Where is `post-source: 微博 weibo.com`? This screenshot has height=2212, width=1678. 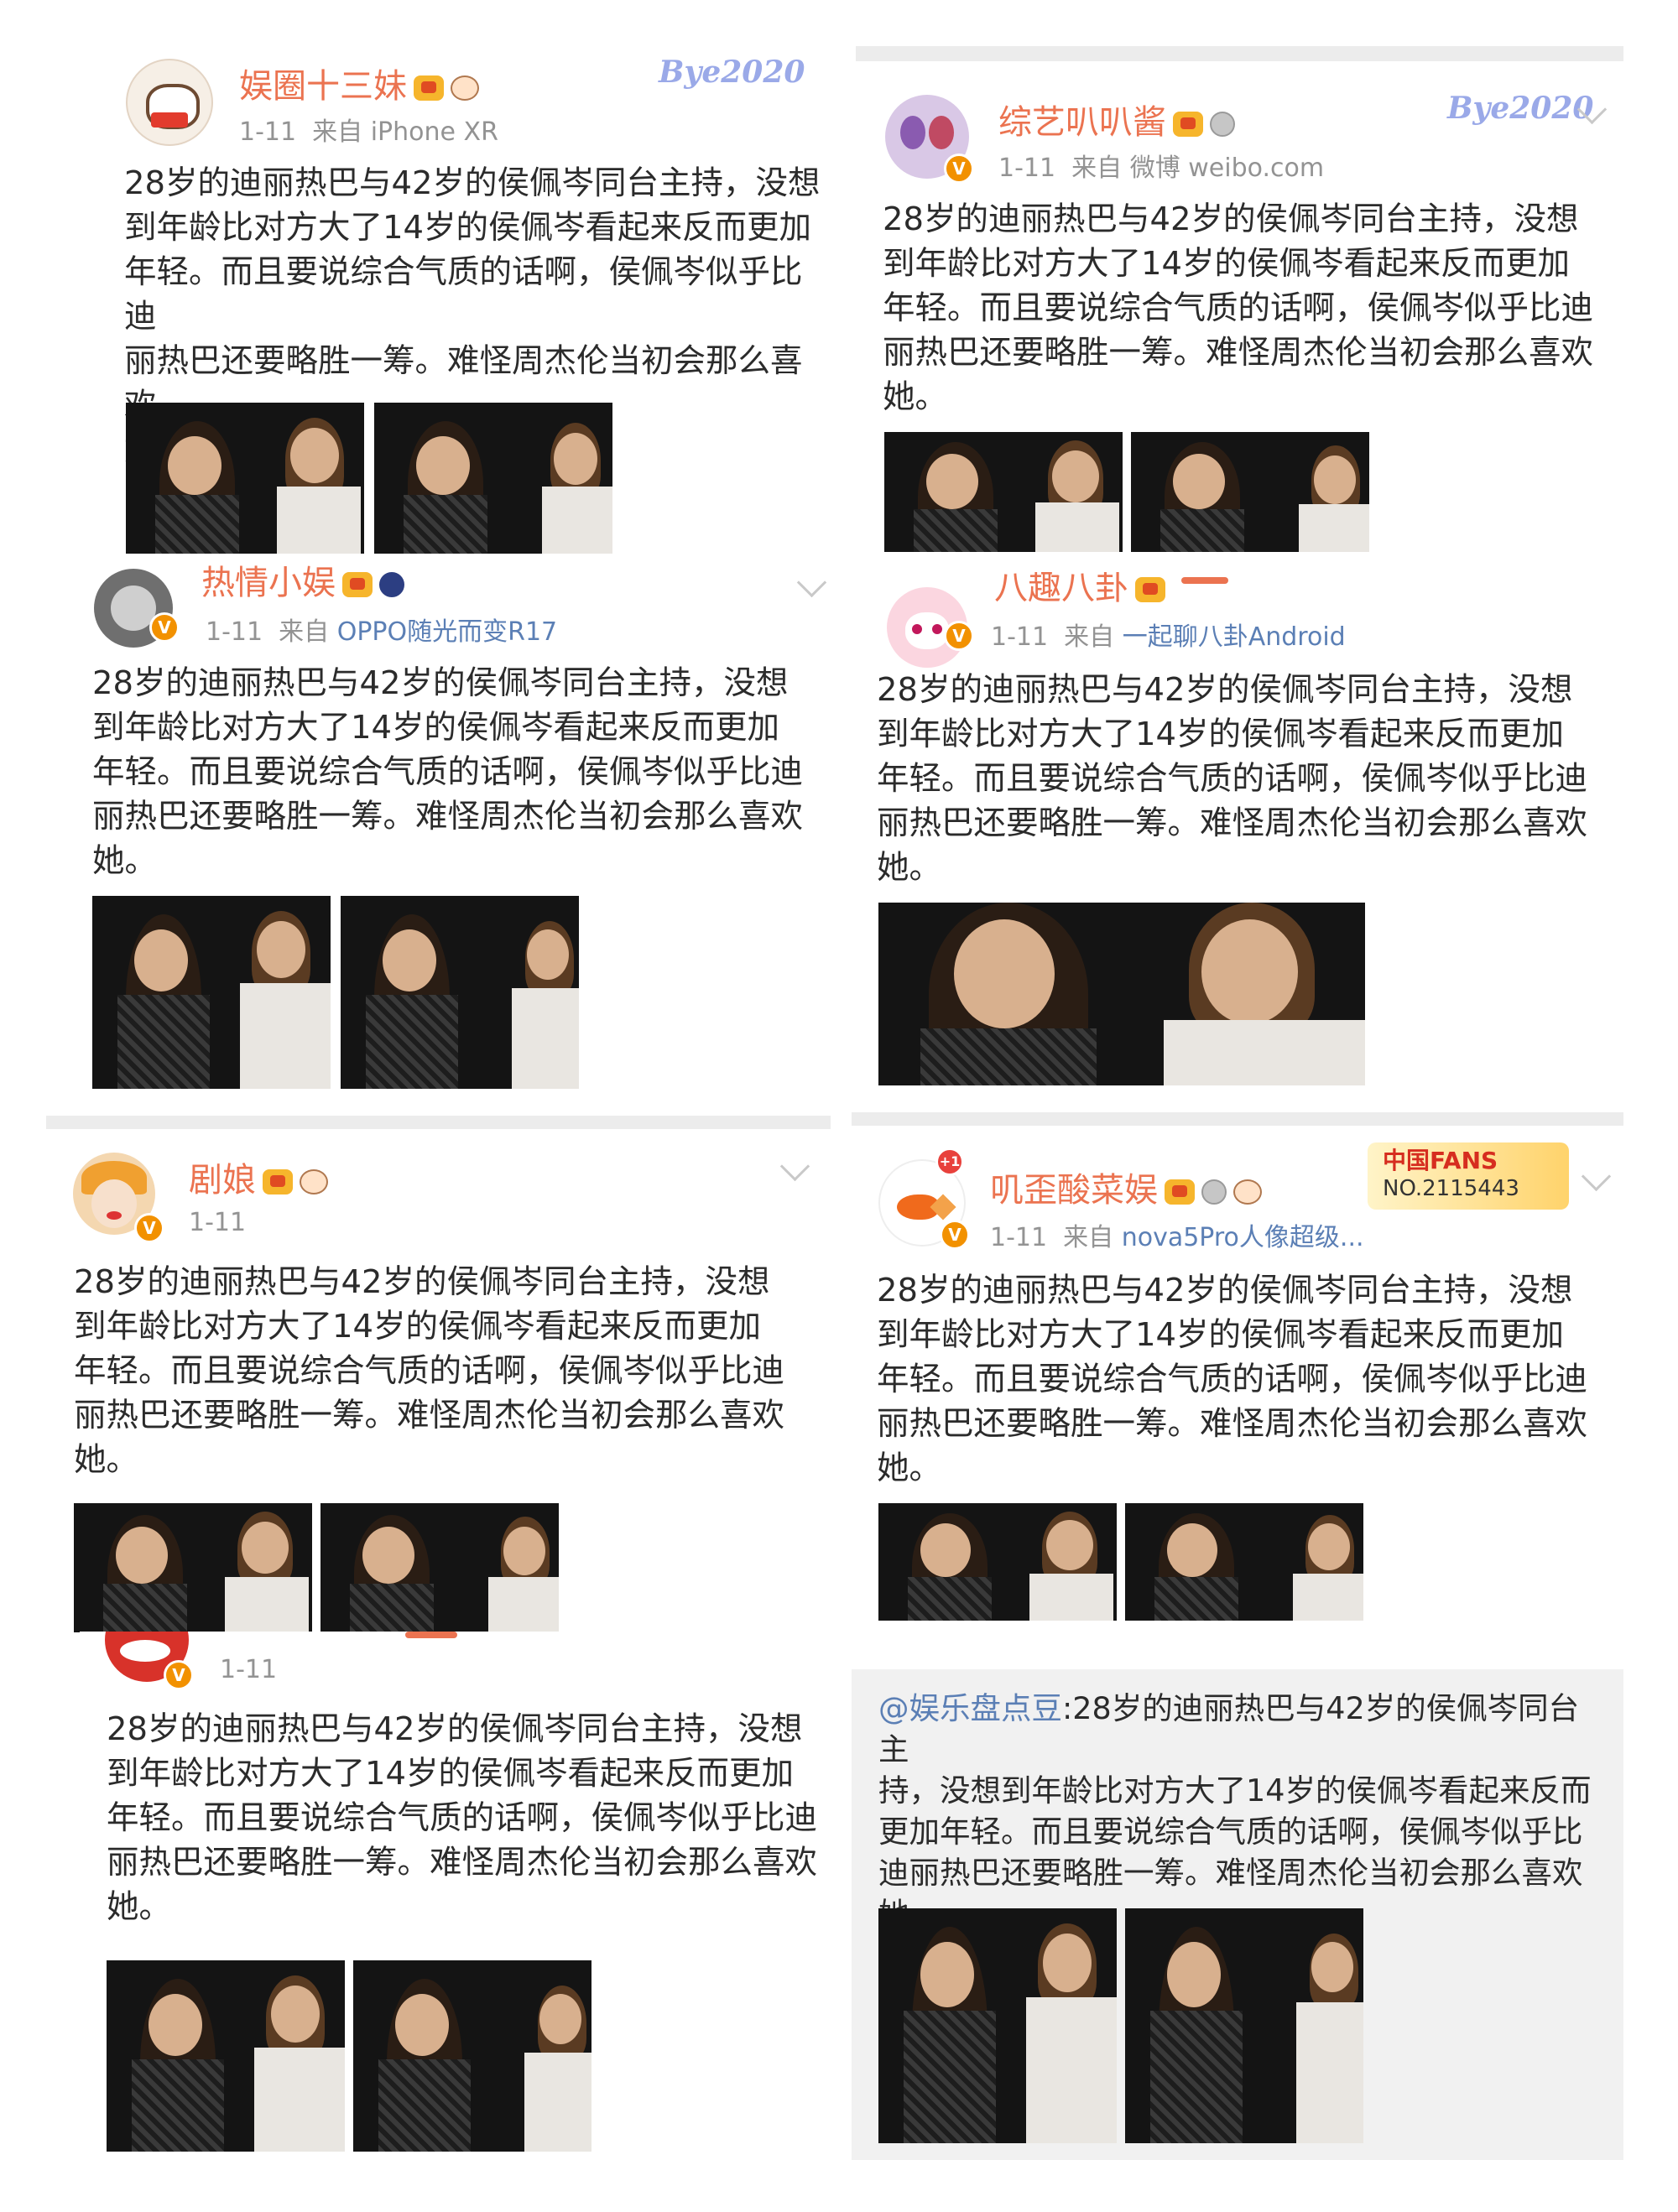
post-source: 微博 weibo.com is located at coordinates (1227, 168).